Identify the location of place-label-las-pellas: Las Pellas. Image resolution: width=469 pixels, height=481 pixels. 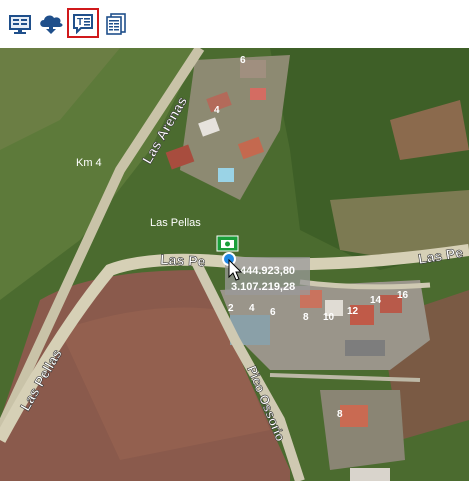
(175, 223).